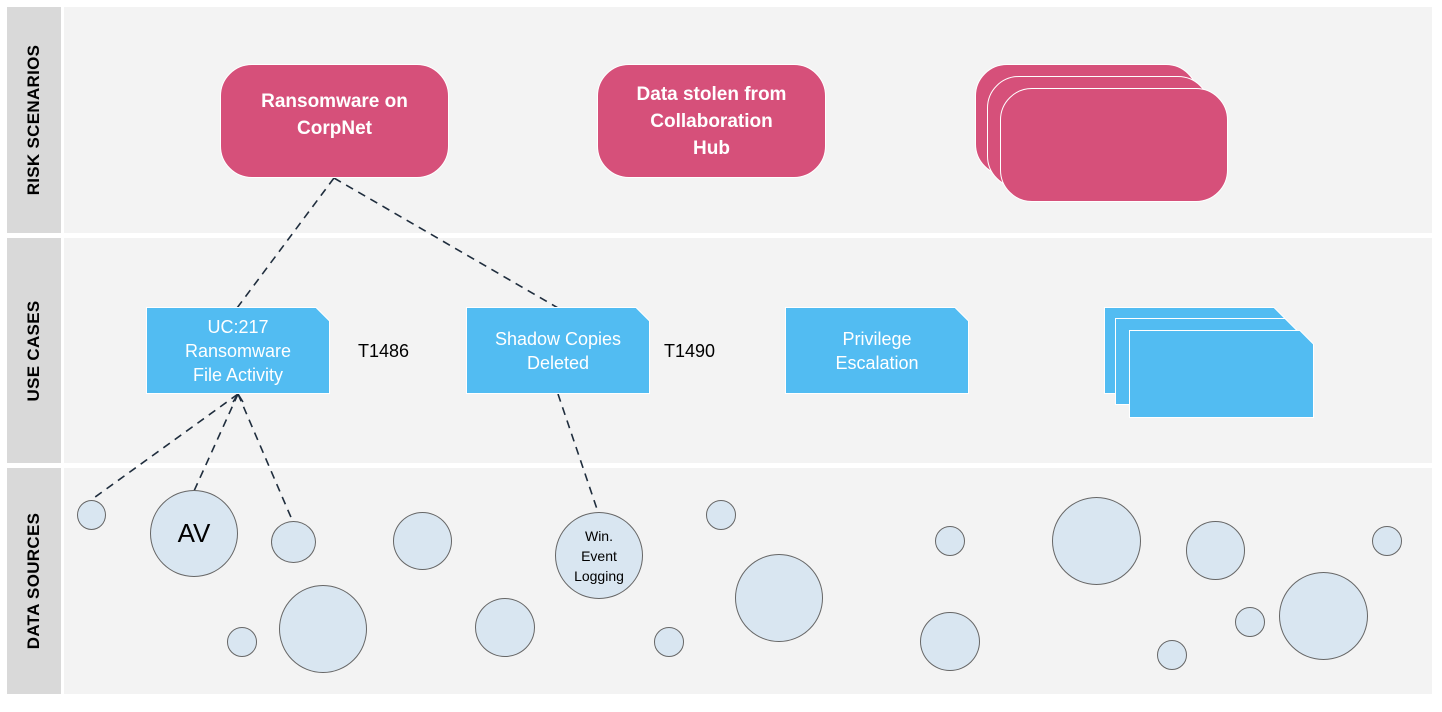  What do you see at coordinates (1114, 145) in the screenshot?
I see `risk-stack-card` at bounding box center [1114, 145].